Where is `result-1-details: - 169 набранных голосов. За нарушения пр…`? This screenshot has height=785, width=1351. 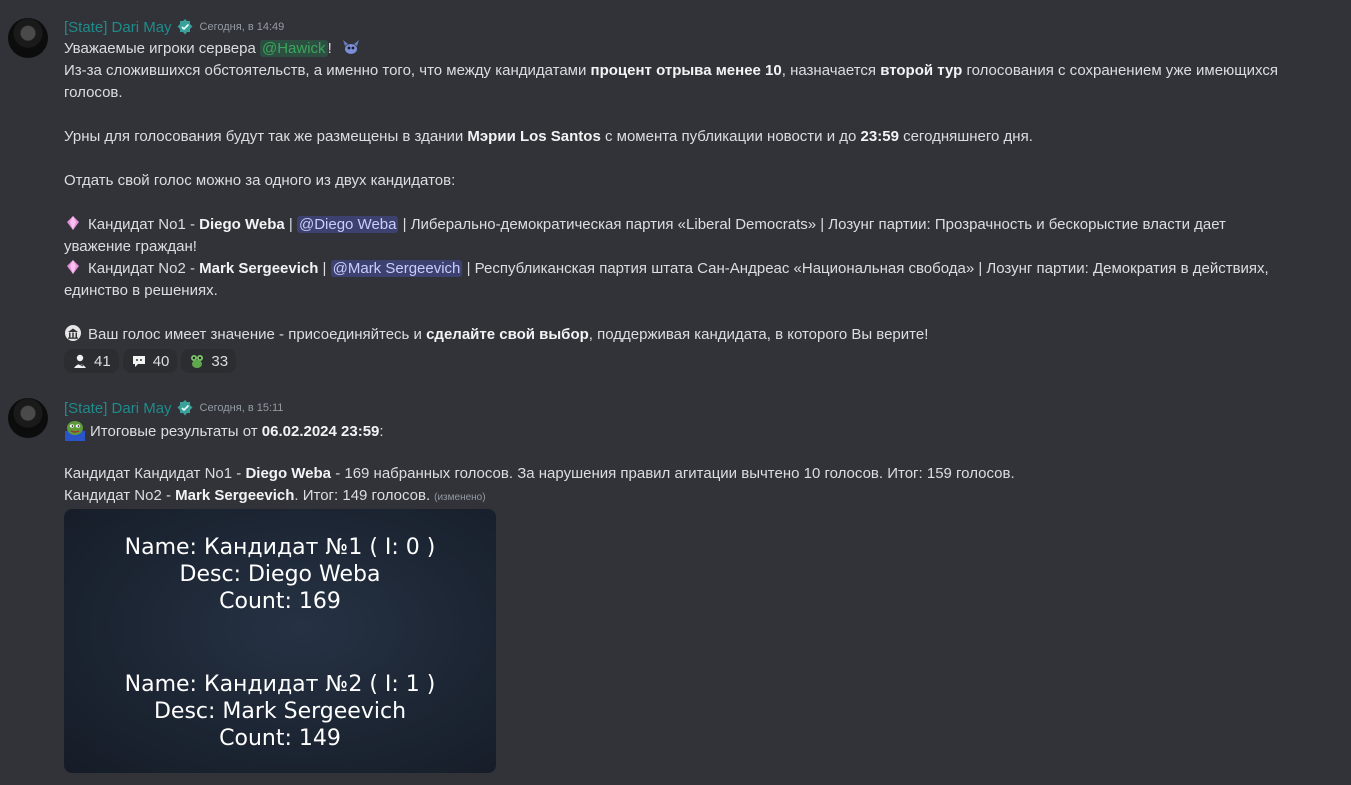 result-1-details: - 169 набранных голосов. За нарушения пр… is located at coordinates (673, 473).